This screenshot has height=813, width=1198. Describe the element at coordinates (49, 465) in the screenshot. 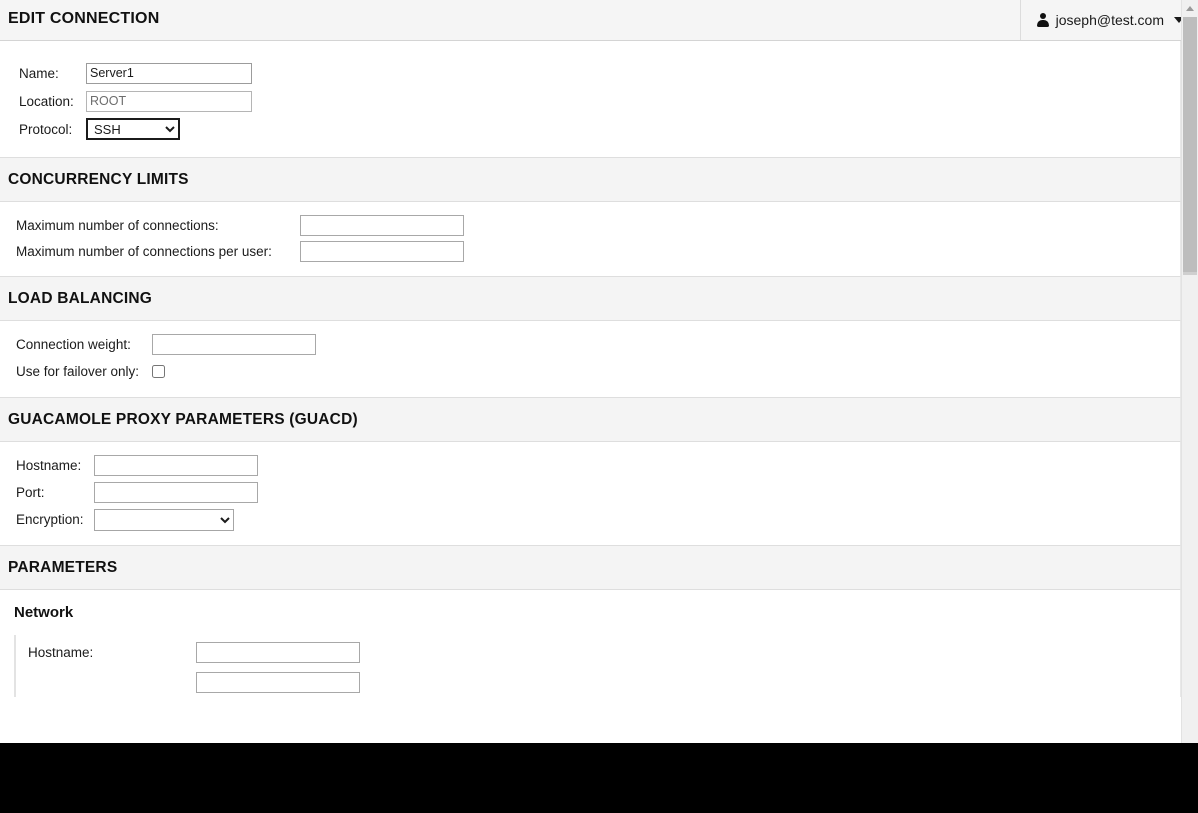

I see `guacd-hostname-label: Hostname:` at that location.